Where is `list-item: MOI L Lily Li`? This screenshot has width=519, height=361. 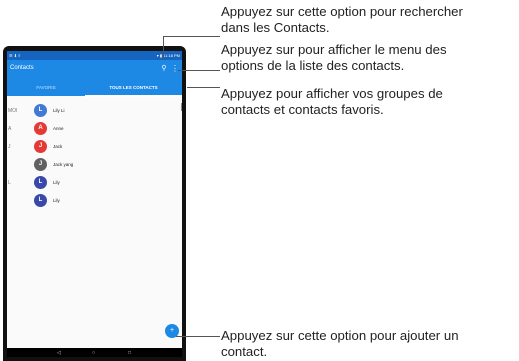 list-item: MOI L Lily Li is located at coordinates (94, 112).